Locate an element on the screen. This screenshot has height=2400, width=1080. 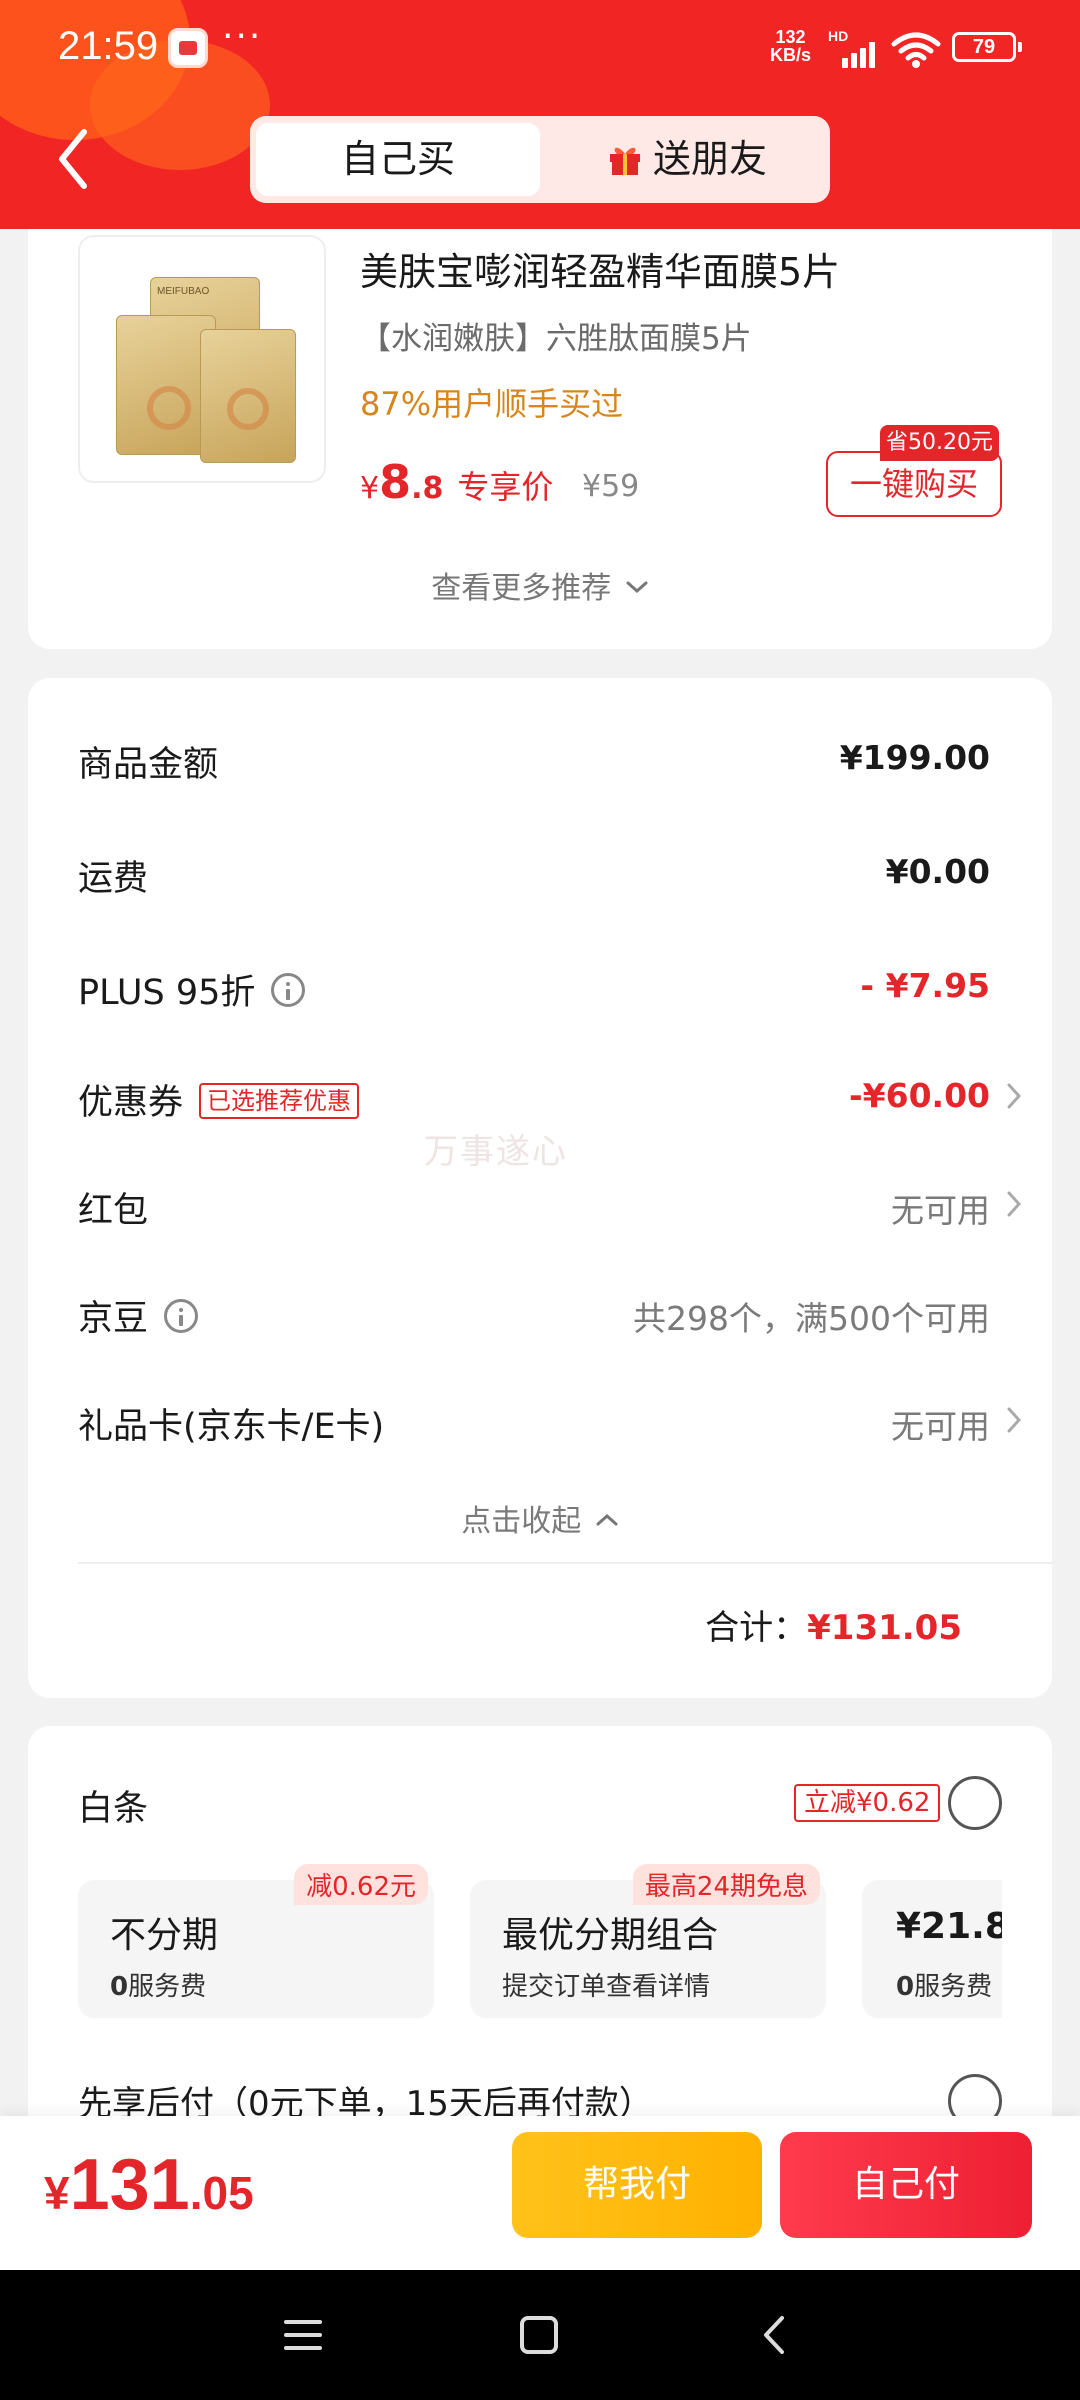
summary-row-coupon: 优惠券 已选推荐优惠 -¥60.00 is located at coordinates (554, 1096).